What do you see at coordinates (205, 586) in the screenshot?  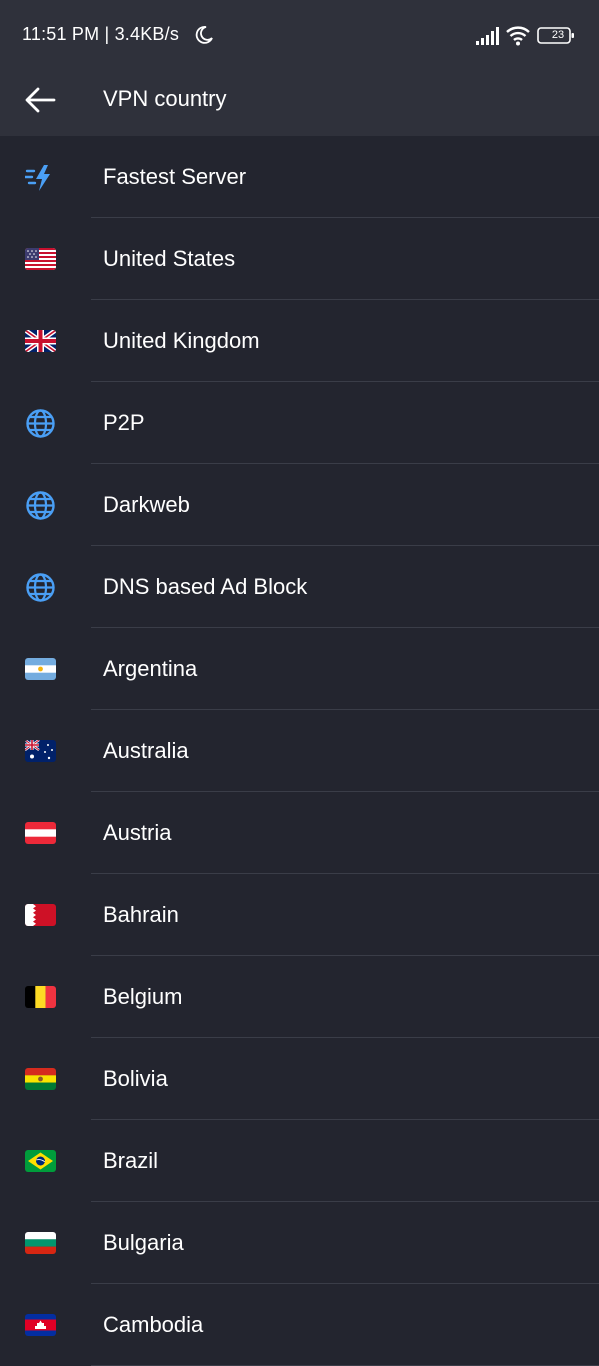 I see `list-item-label: DNS based Ad Block` at bounding box center [205, 586].